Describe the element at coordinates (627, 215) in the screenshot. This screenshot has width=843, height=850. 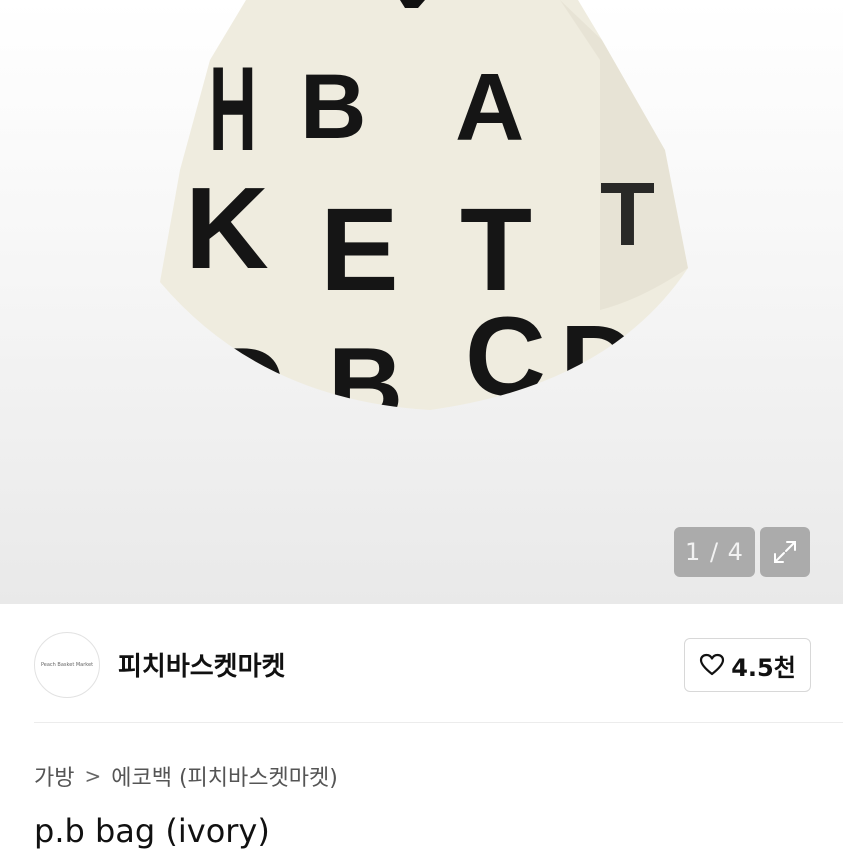
I see `letter: T` at that location.